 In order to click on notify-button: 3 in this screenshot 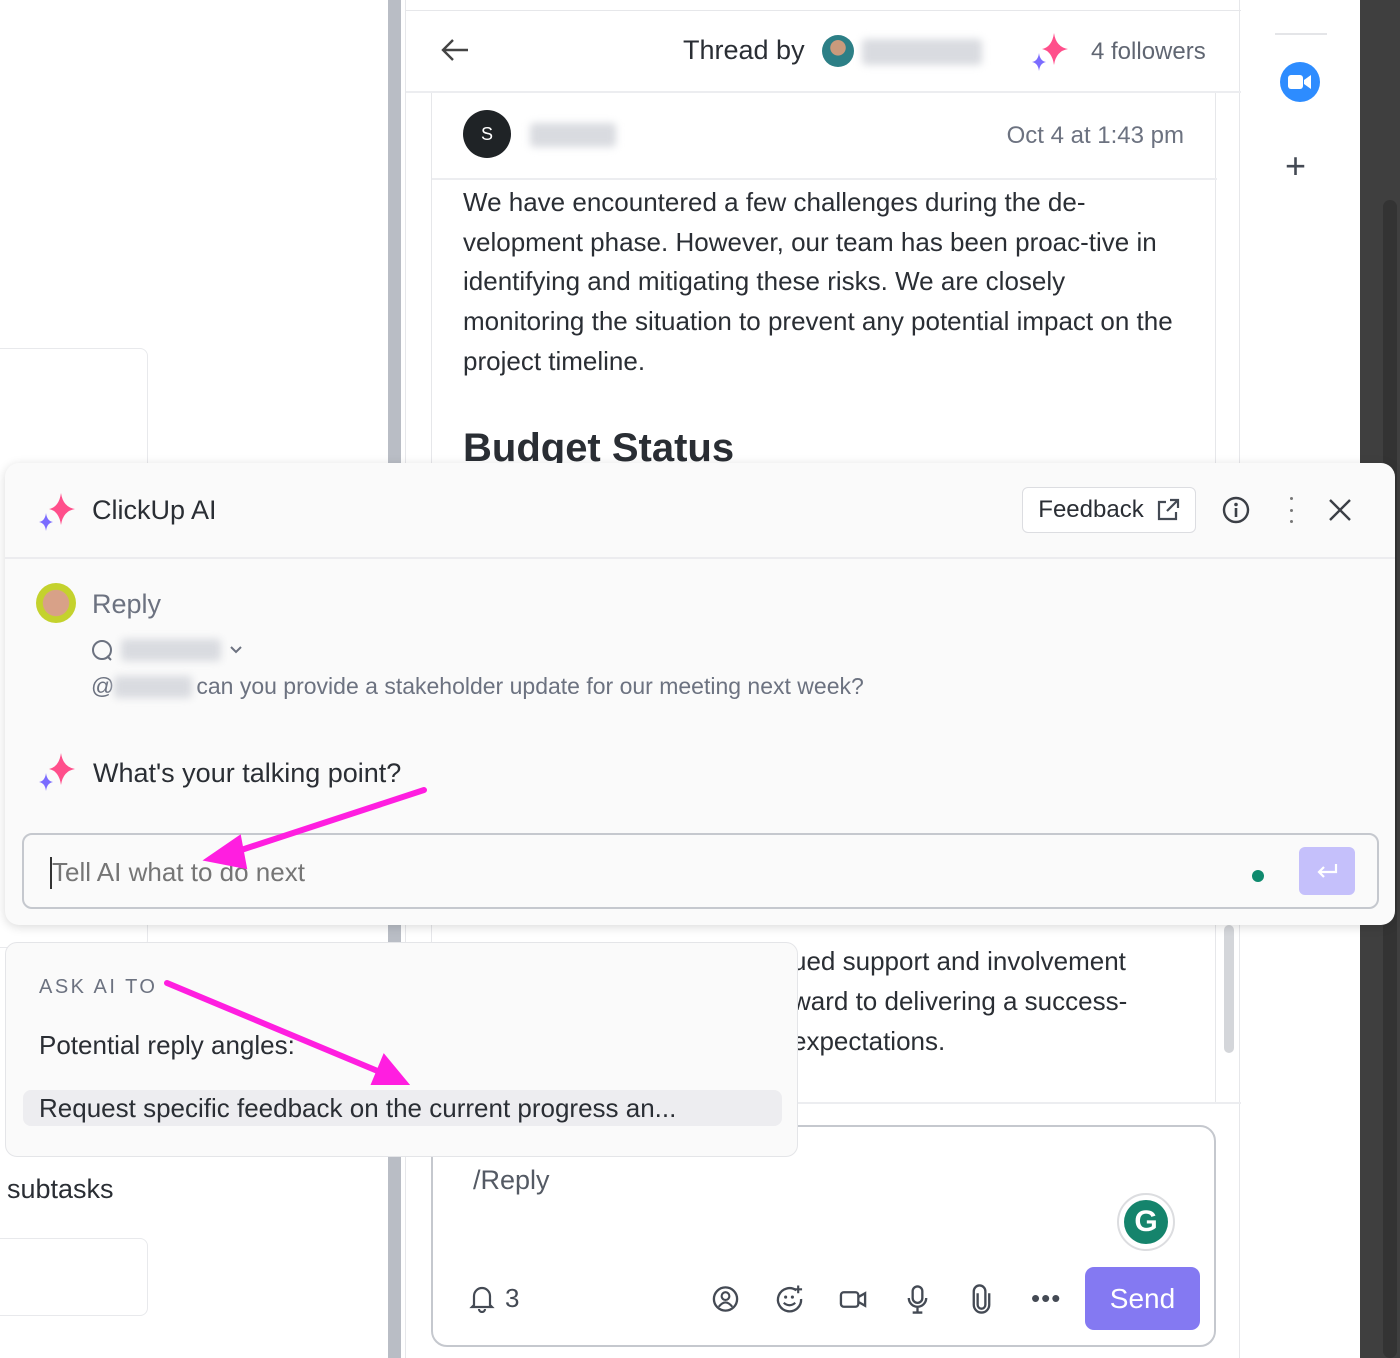, I will do `click(494, 1298)`.